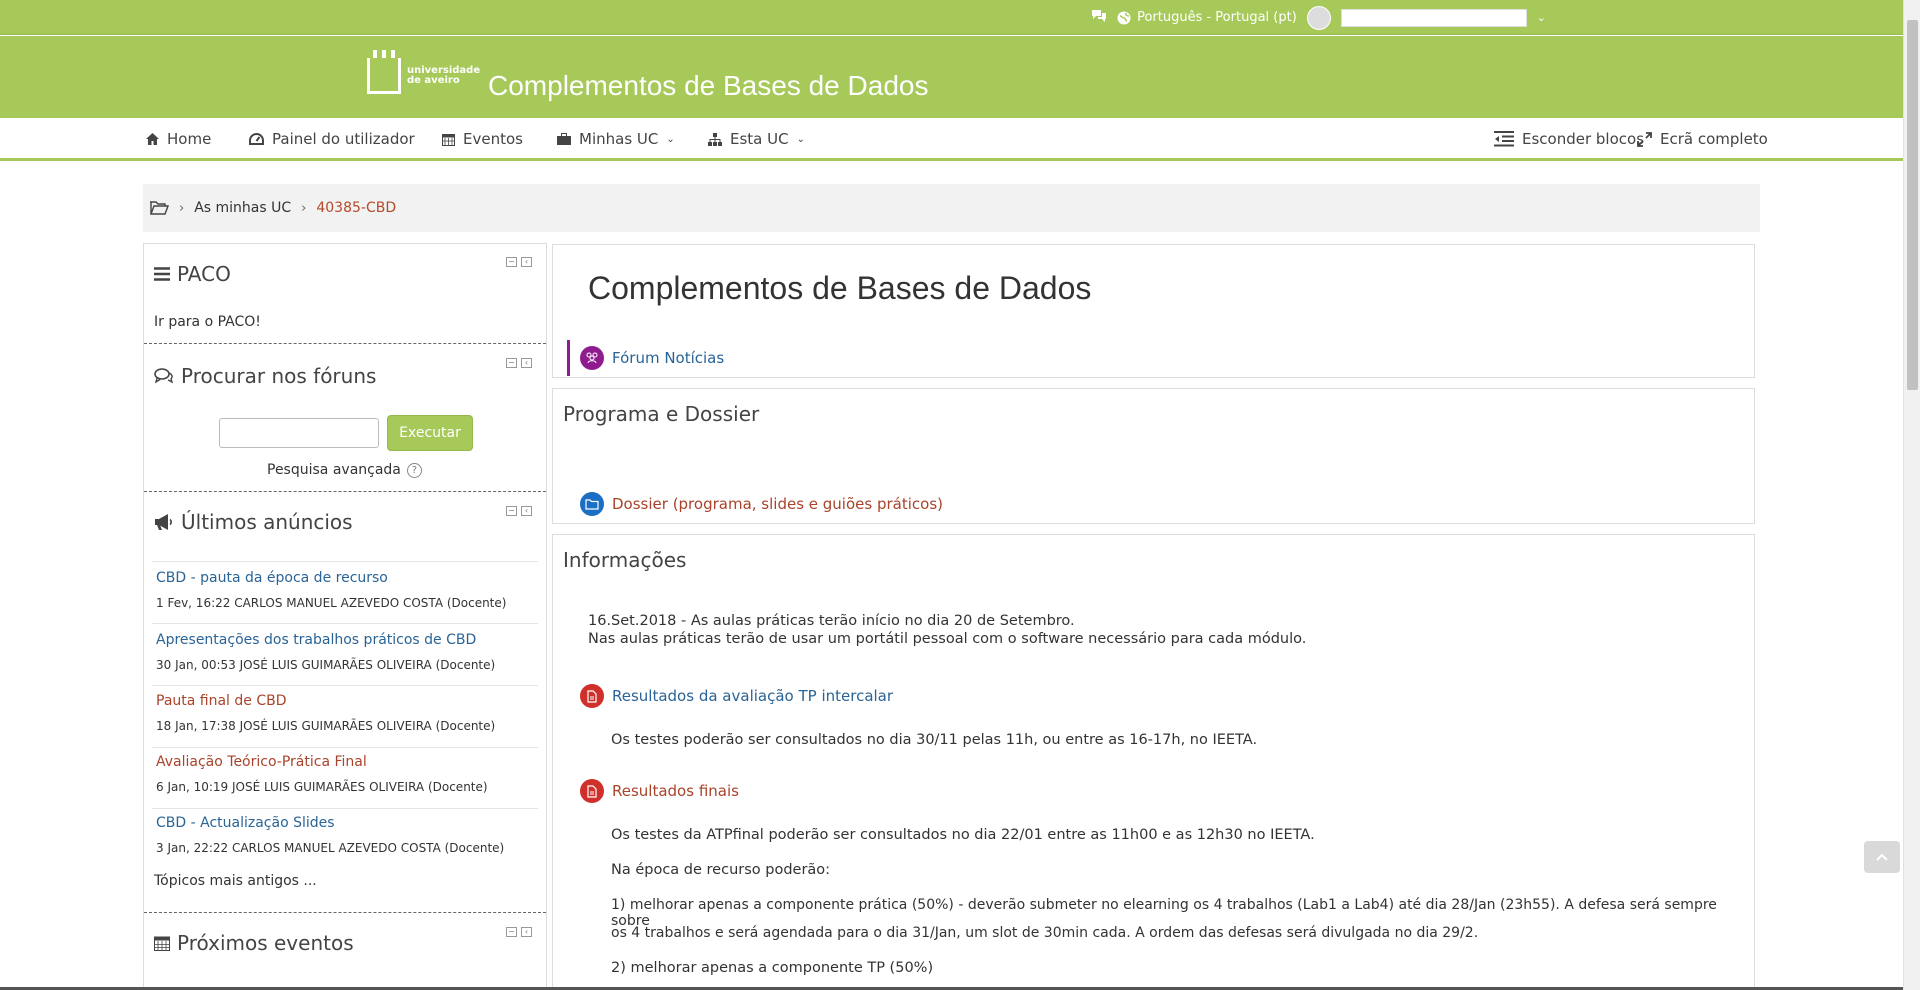 This screenshot has width=1920, height=990. Describe the element at coordinates (616, 139) in the screenshot. I see `nav-my-courses: Minhas UC ⌄` at that location.